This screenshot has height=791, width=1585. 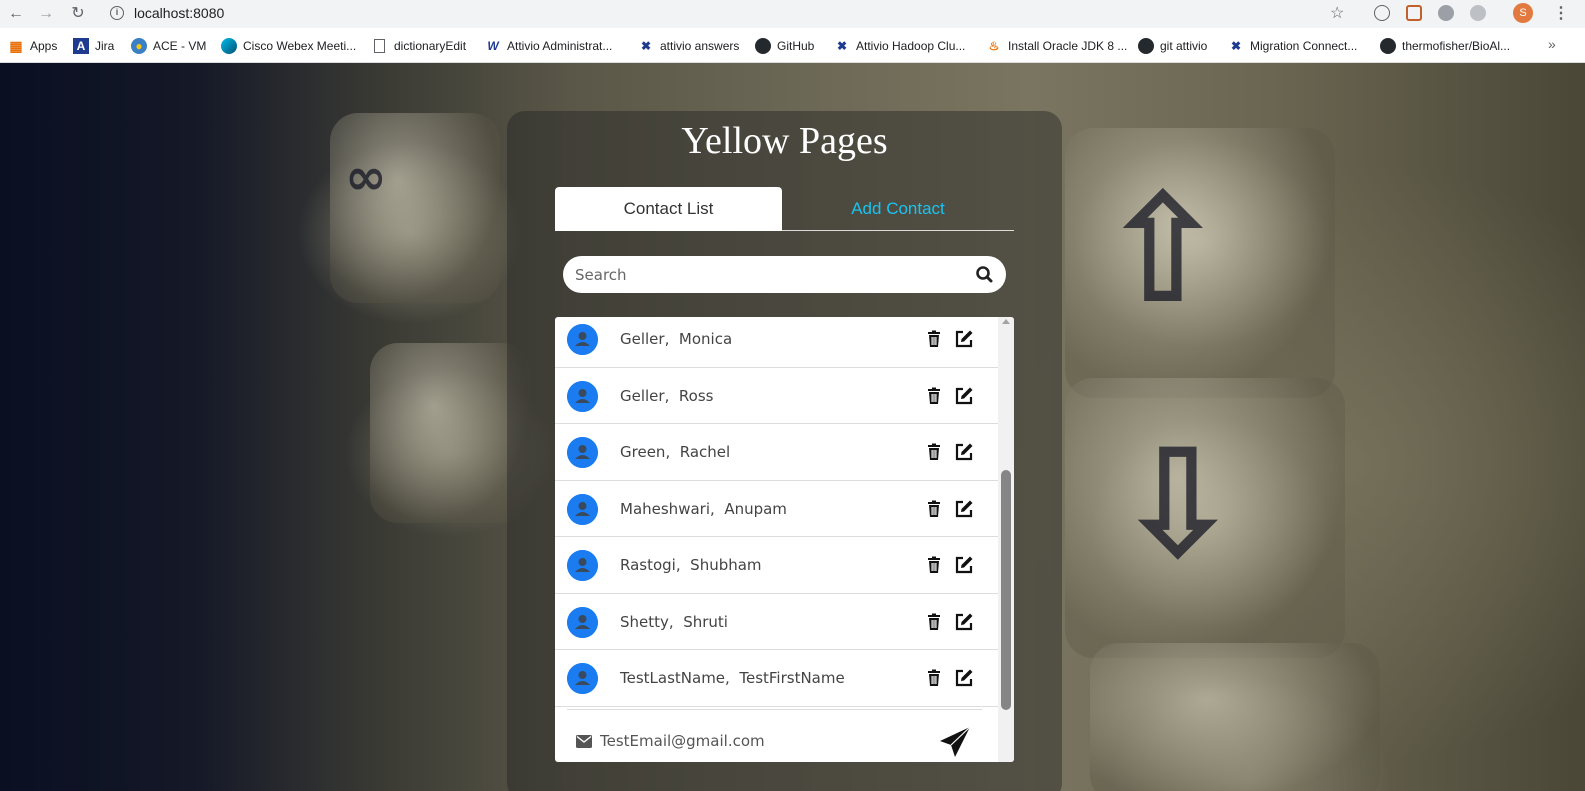 What do you see at coordinates (898, 209) in the screenshot?
I see `tab-add-contact: Add Contact` at bounding box center [898, 209].